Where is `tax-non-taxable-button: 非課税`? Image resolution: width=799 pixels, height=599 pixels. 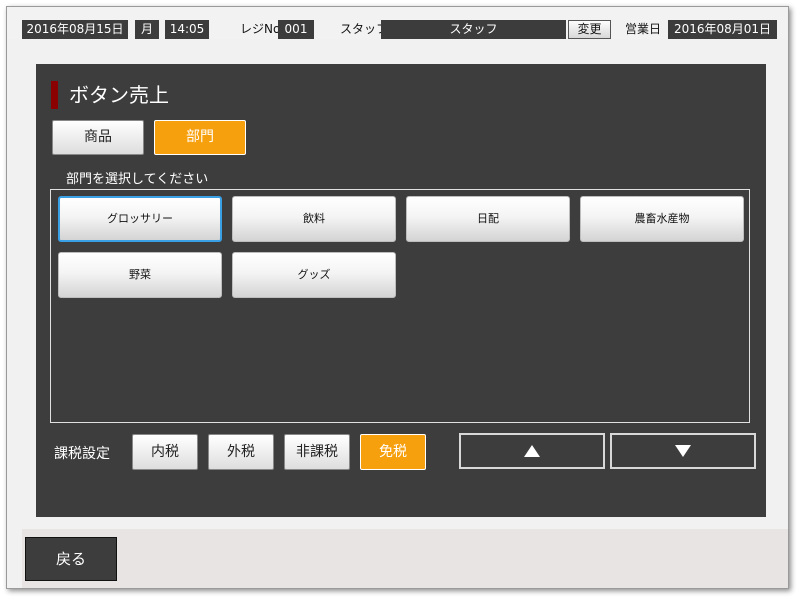
tax-non-taxable-button: 非課税 is located at coordinates (317, 452).